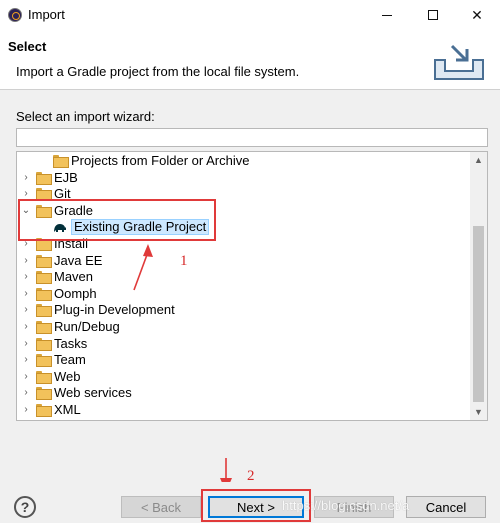 This screenshot has width=500, height=523. What do you see at coordinates (160, 160) in the screenshot?
I see `tree-item-label: Projects from Folder or Archive` at bounding box center [160, 160].